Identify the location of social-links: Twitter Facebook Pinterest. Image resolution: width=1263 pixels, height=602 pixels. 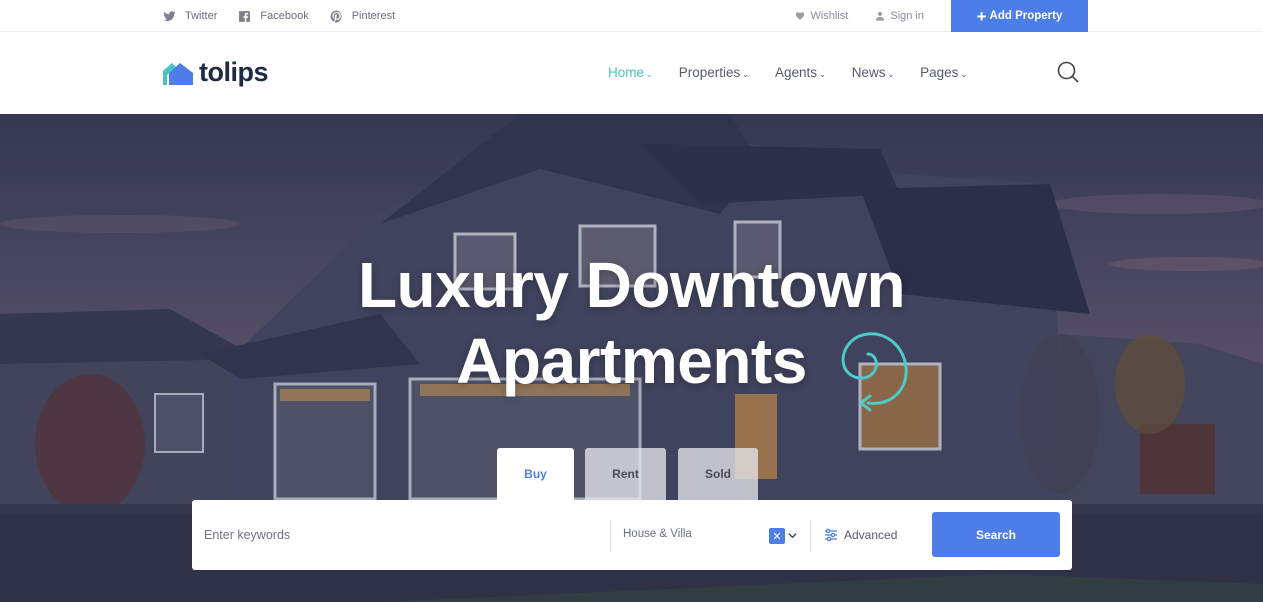
(289, 16).